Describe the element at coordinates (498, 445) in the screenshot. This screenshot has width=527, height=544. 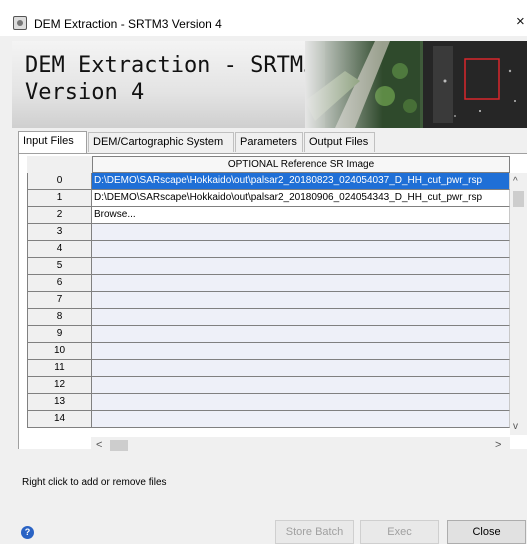
I see `scroll-right-icon: >` at that location.